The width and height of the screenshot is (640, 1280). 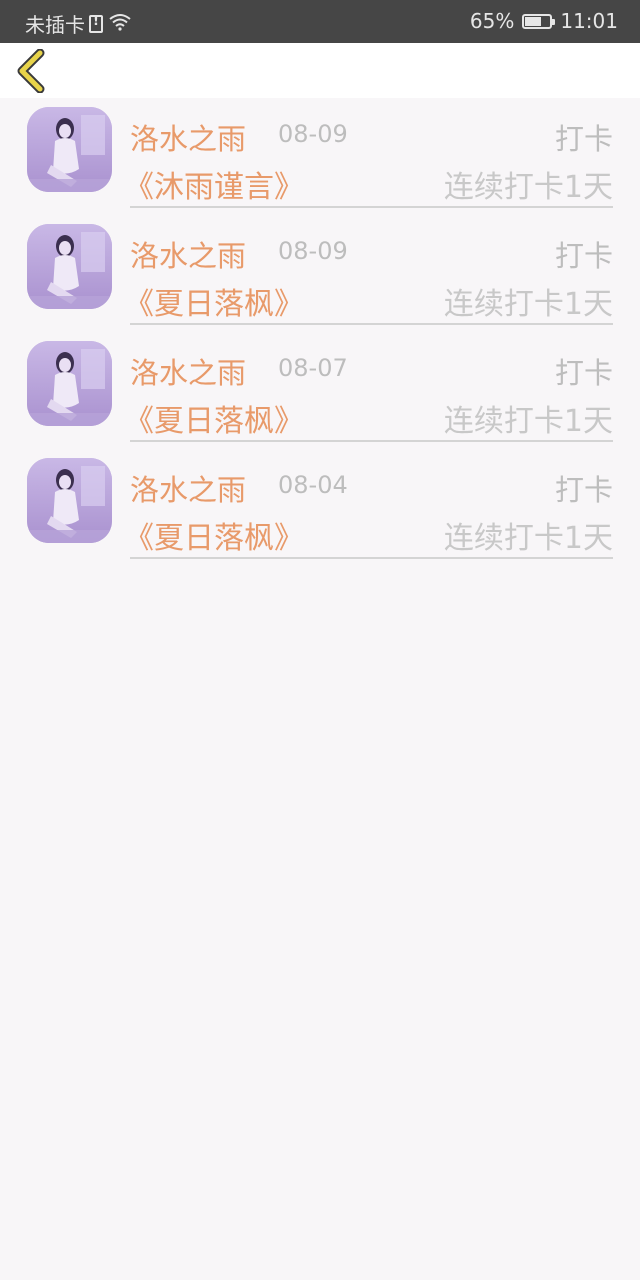 I want to click on battery-icon, so click(x=539, y=21).